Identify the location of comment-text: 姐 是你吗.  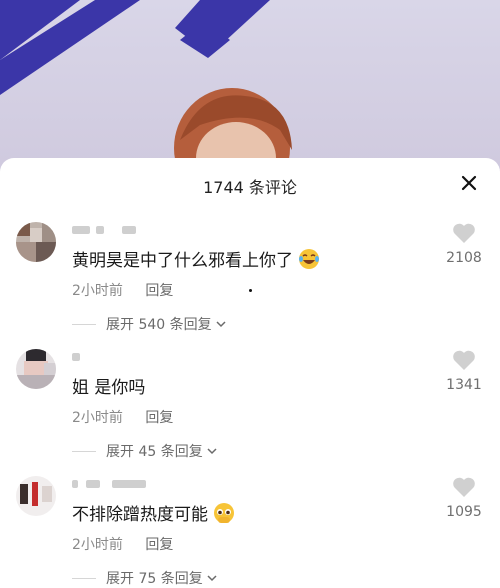
(108, 385).